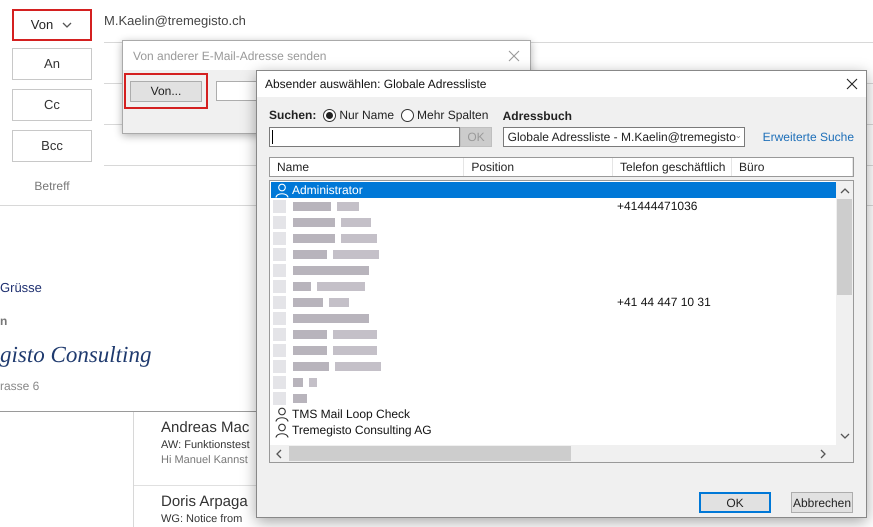 The height and width of the screenshot is (527, 873). I want to click on search-mode-radio: Mehr Spalten, so click(444, 115).